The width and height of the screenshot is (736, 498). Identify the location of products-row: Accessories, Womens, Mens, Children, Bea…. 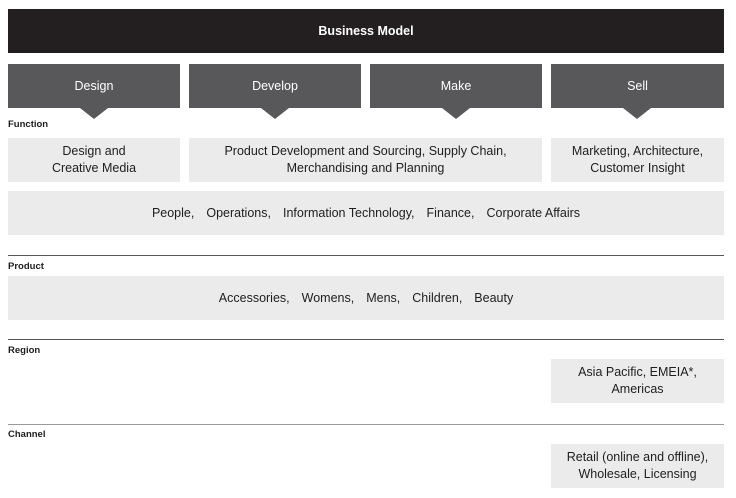
(366, 298).